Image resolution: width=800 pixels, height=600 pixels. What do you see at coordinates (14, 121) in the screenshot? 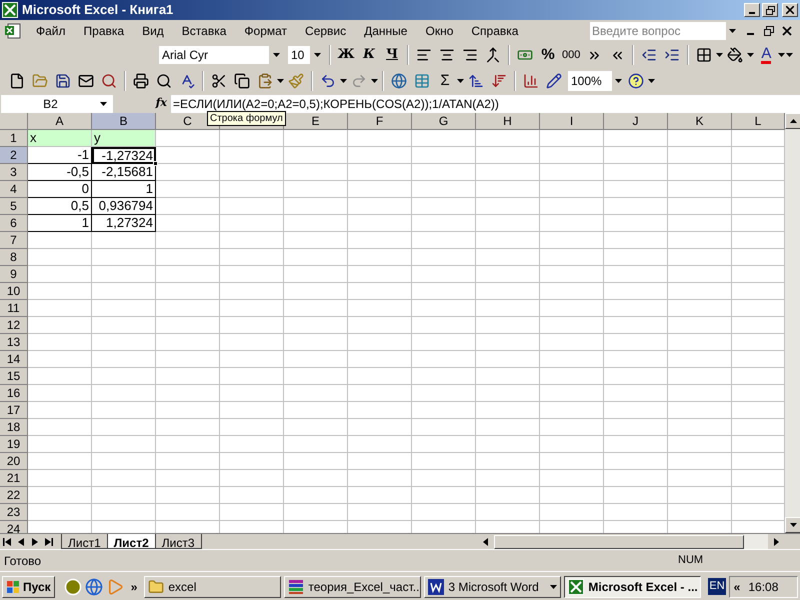
I see `corner-cell` at bounding box center [14, 121].